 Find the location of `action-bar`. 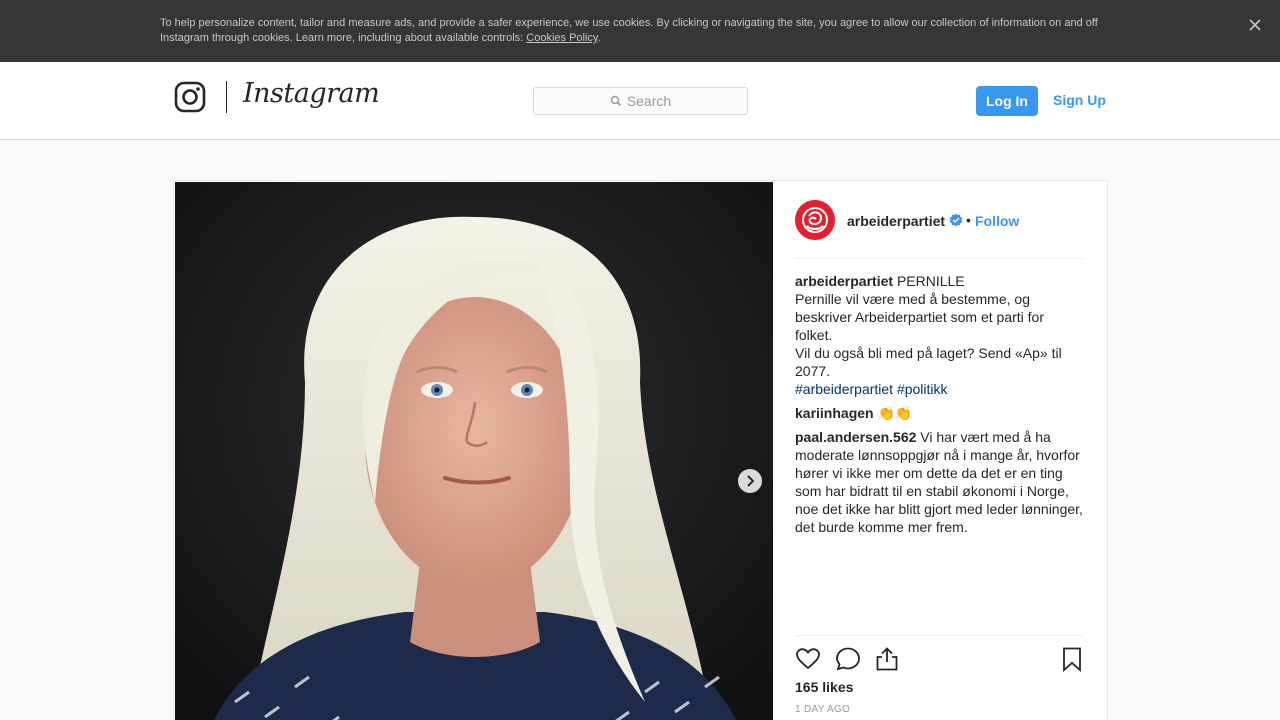

action-bar is located at coordinates (939, 660).